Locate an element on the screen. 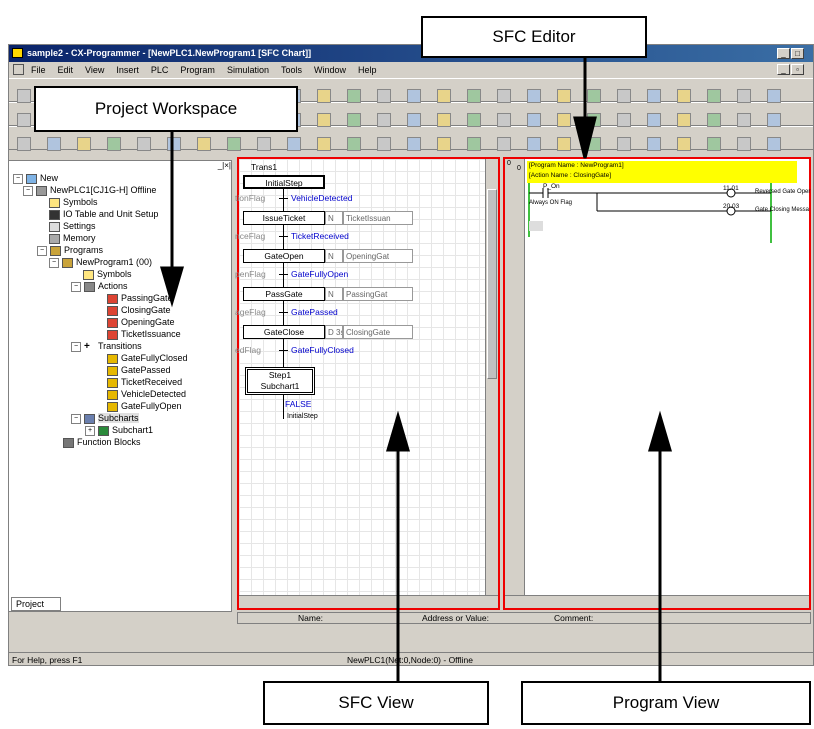 The width and height of the screenshot is (814, 729). arrow-sfc-editor-head is located at coordinates (585, 137).